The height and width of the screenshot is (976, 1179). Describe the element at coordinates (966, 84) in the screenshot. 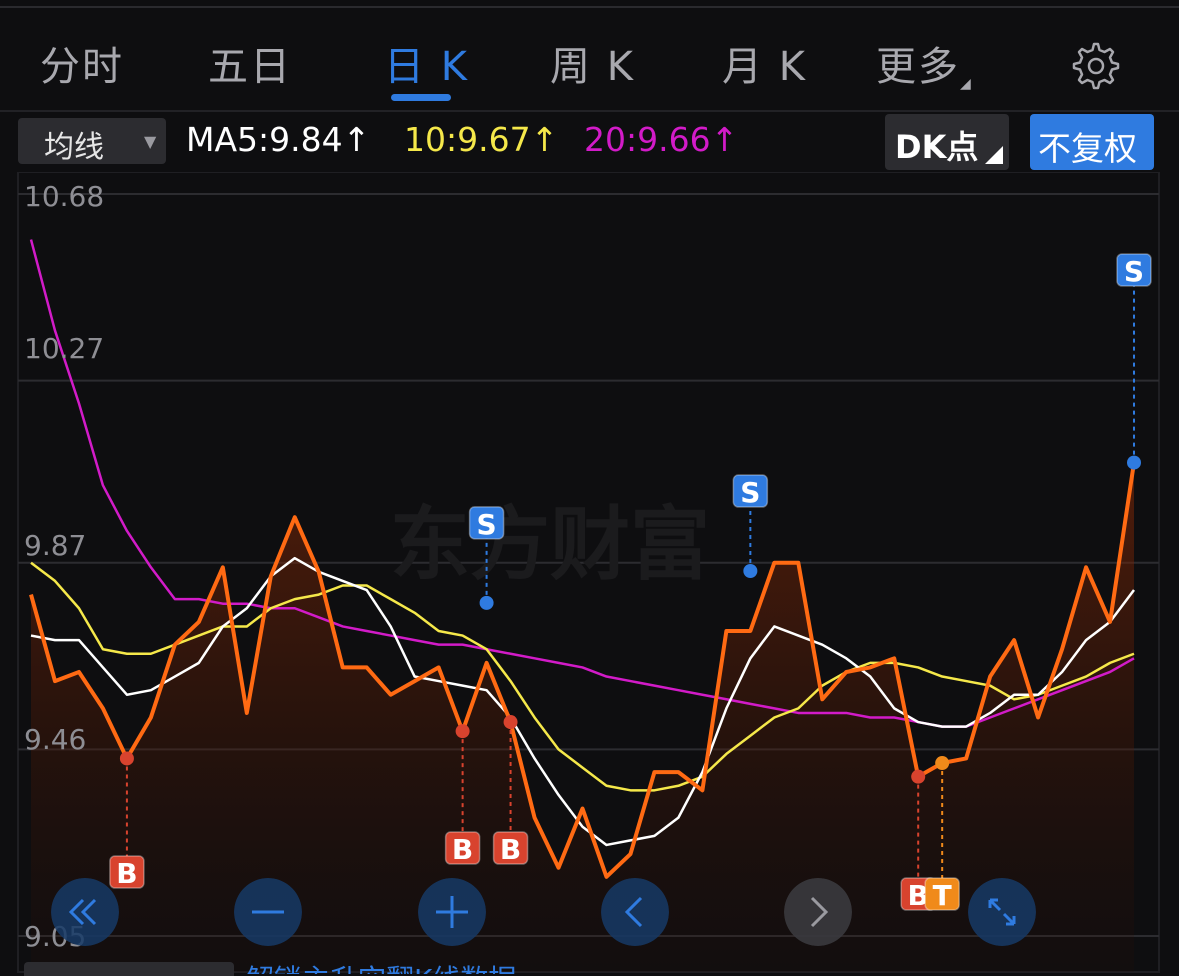

I see `caret-icon: ◢` at that location.